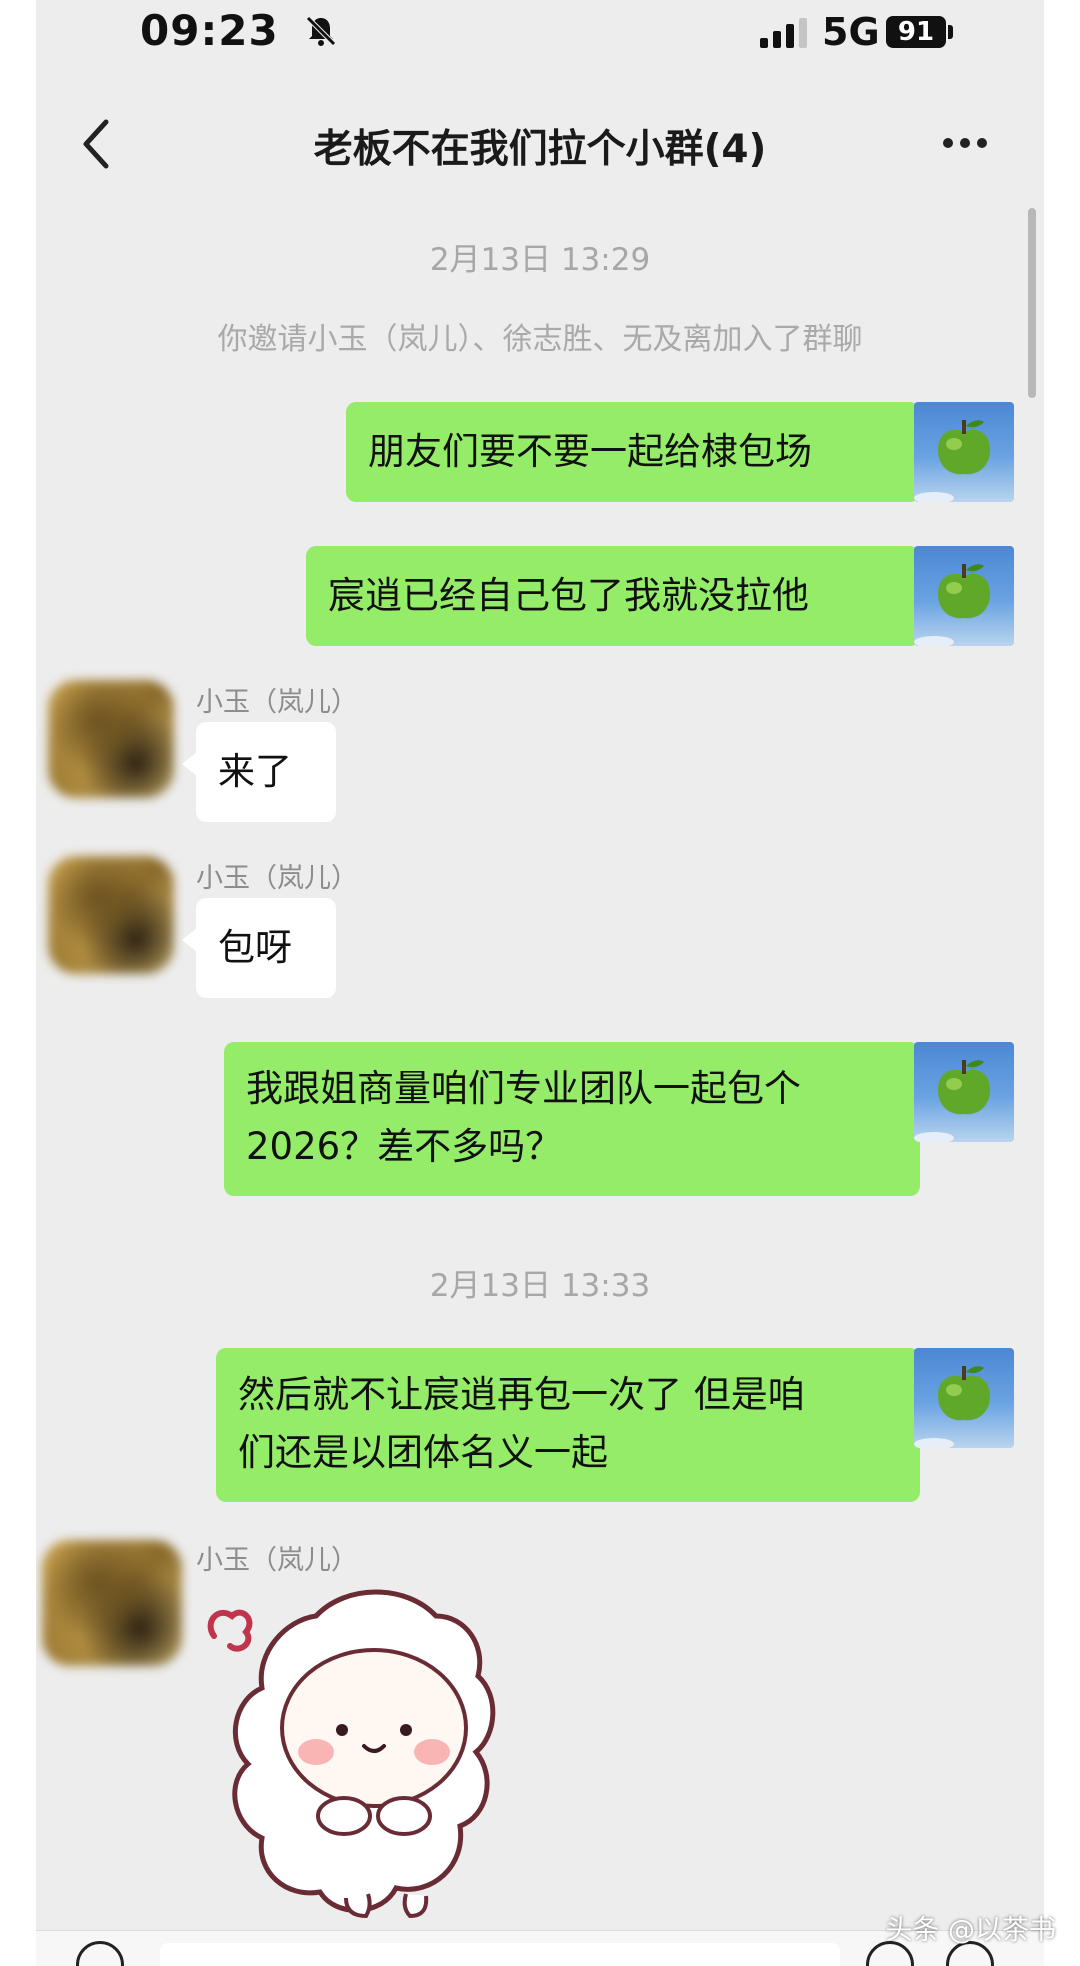 The width and height of the screenshot is (1080, 1966). What do you see at coordinates (540, 1286) in the screenshot?
I see `timestamp: 2月13日 13:33` at bounding box center [540, 1286].